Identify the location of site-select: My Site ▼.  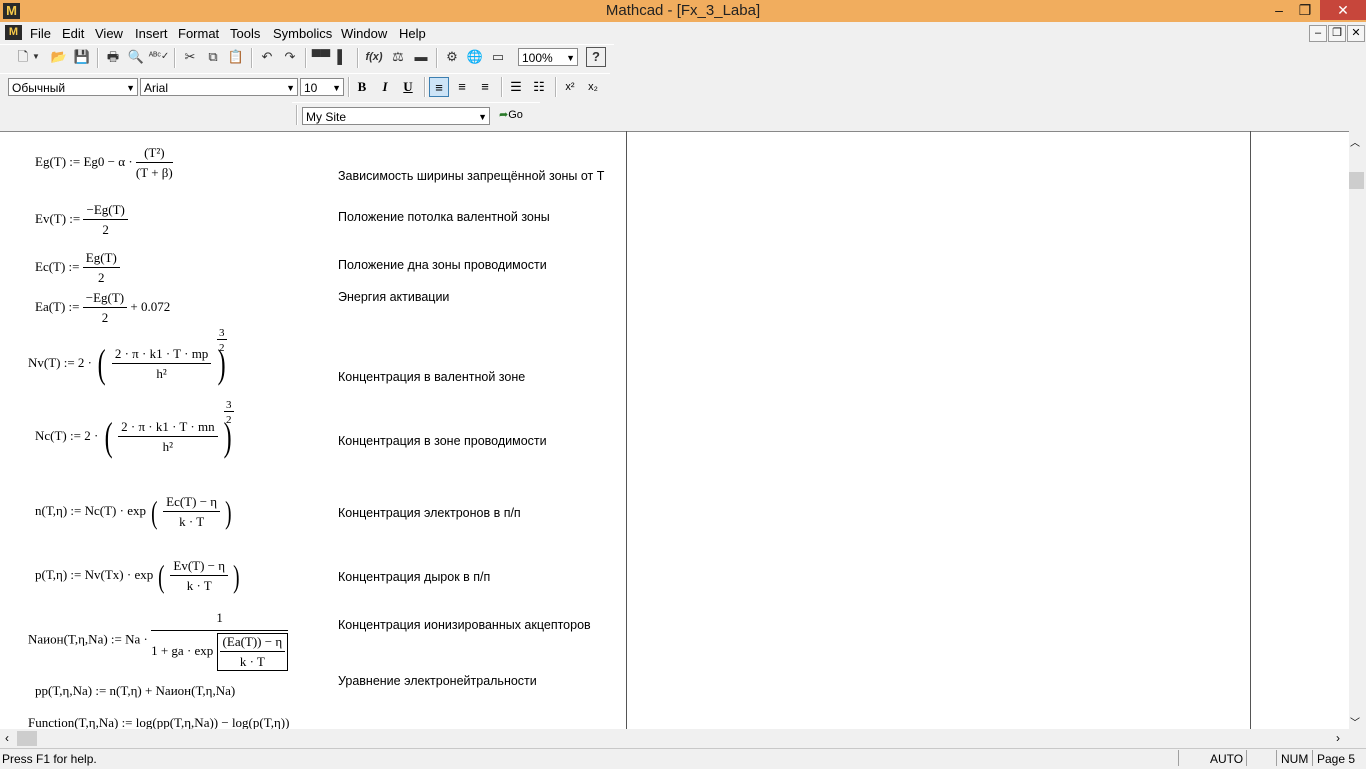
(396, 116).